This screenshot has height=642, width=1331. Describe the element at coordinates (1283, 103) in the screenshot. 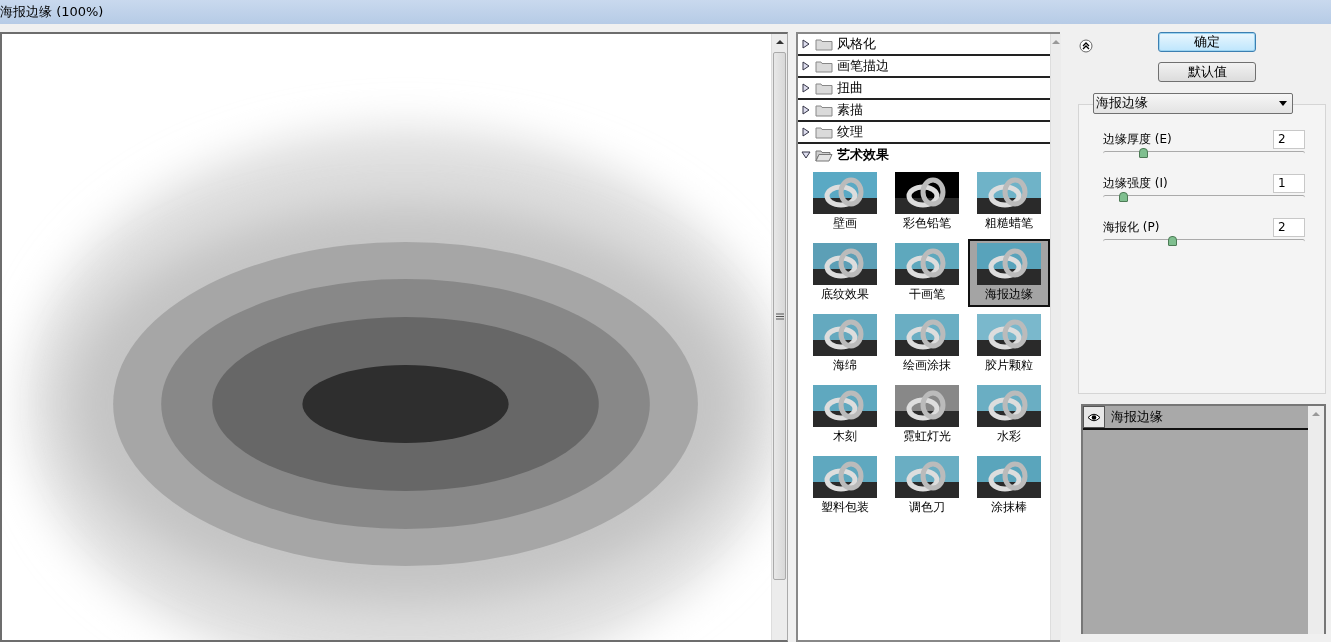

I see `dropdown-arrow-icon` at that location.